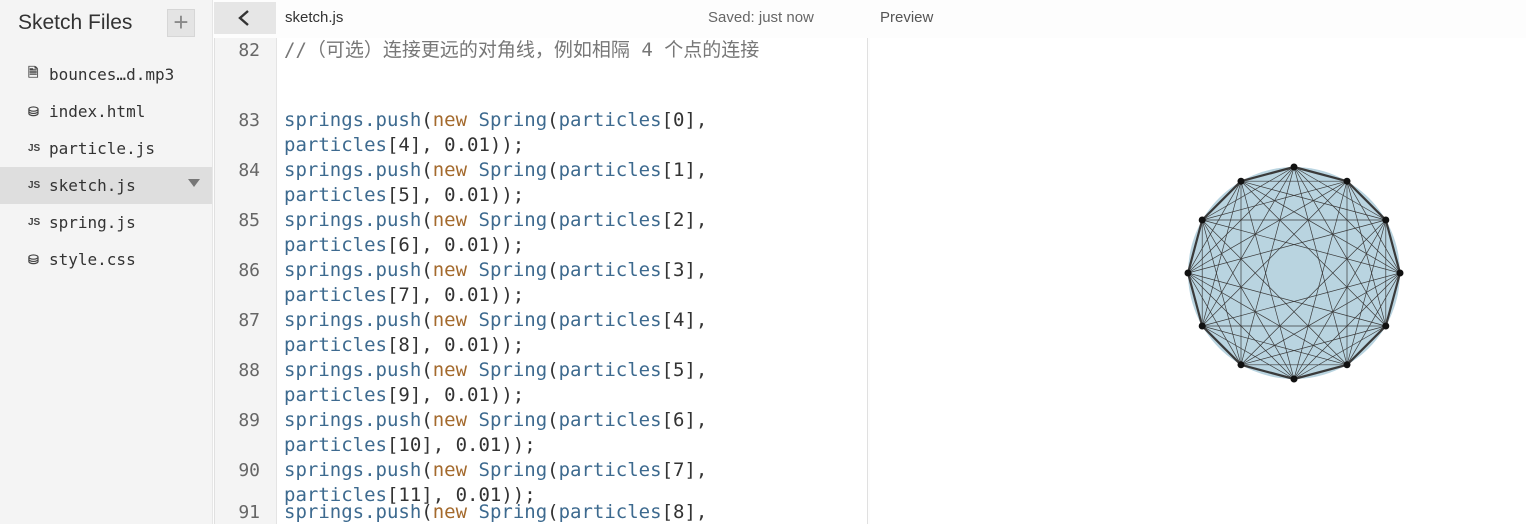 This screenshot has height=524, width=1526. What do you see at coordinates (249, 370) in the screenshot?
I see `line-number: 88` at bounding box center [249, 370].